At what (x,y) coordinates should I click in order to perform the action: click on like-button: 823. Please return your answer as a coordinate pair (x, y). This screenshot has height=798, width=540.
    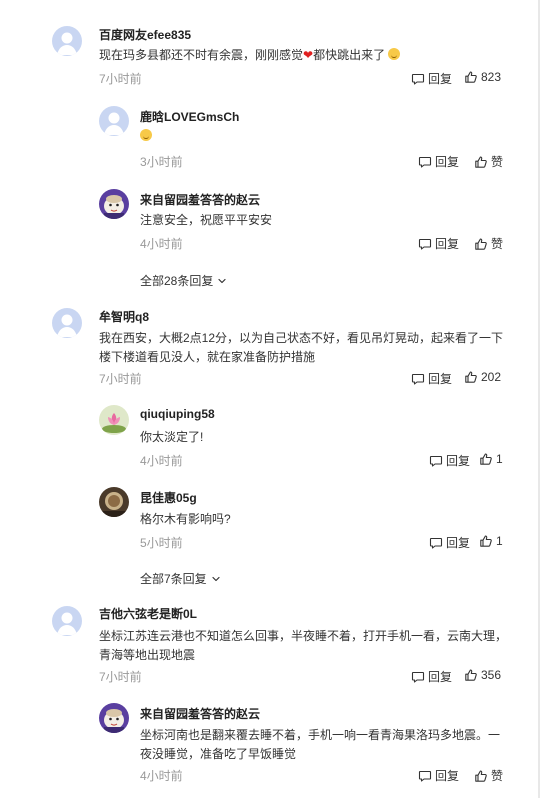
    Looking at the image, I should click on (482, 77).